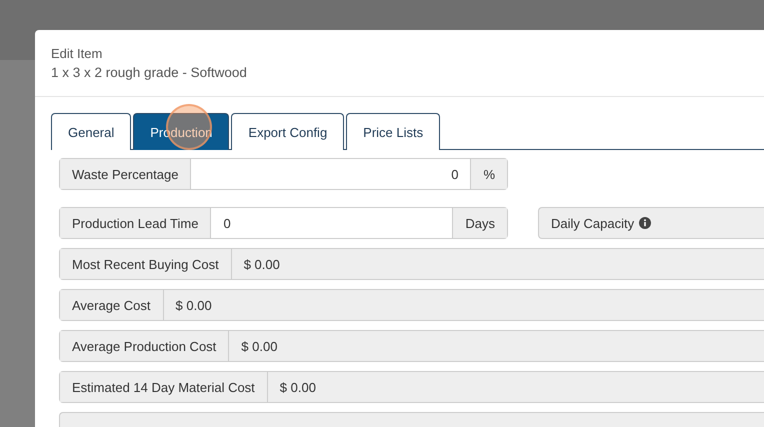 The width and height of the screenshot is (764, 427). What do you see at coordinates (479, 223) in the screenshot?
I see `unit-label: Days` at bounding box center [479, 223].